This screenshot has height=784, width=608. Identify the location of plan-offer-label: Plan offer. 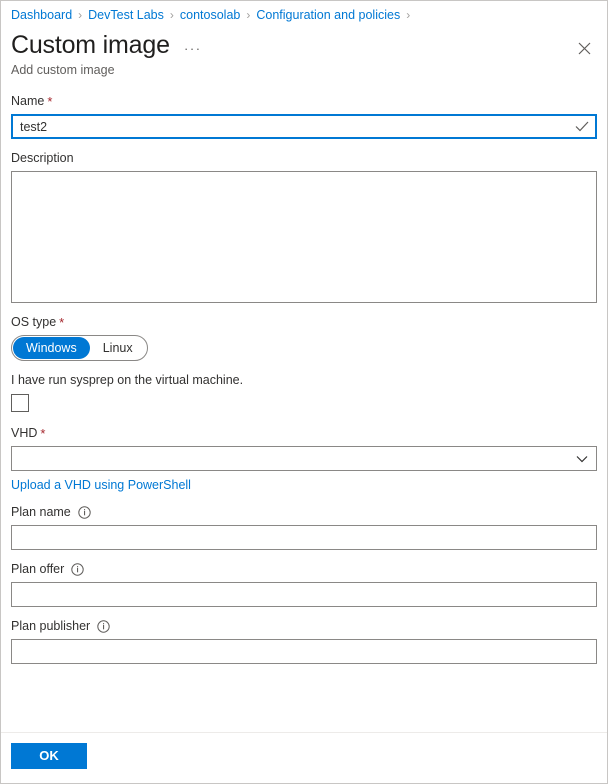
(38, 569).